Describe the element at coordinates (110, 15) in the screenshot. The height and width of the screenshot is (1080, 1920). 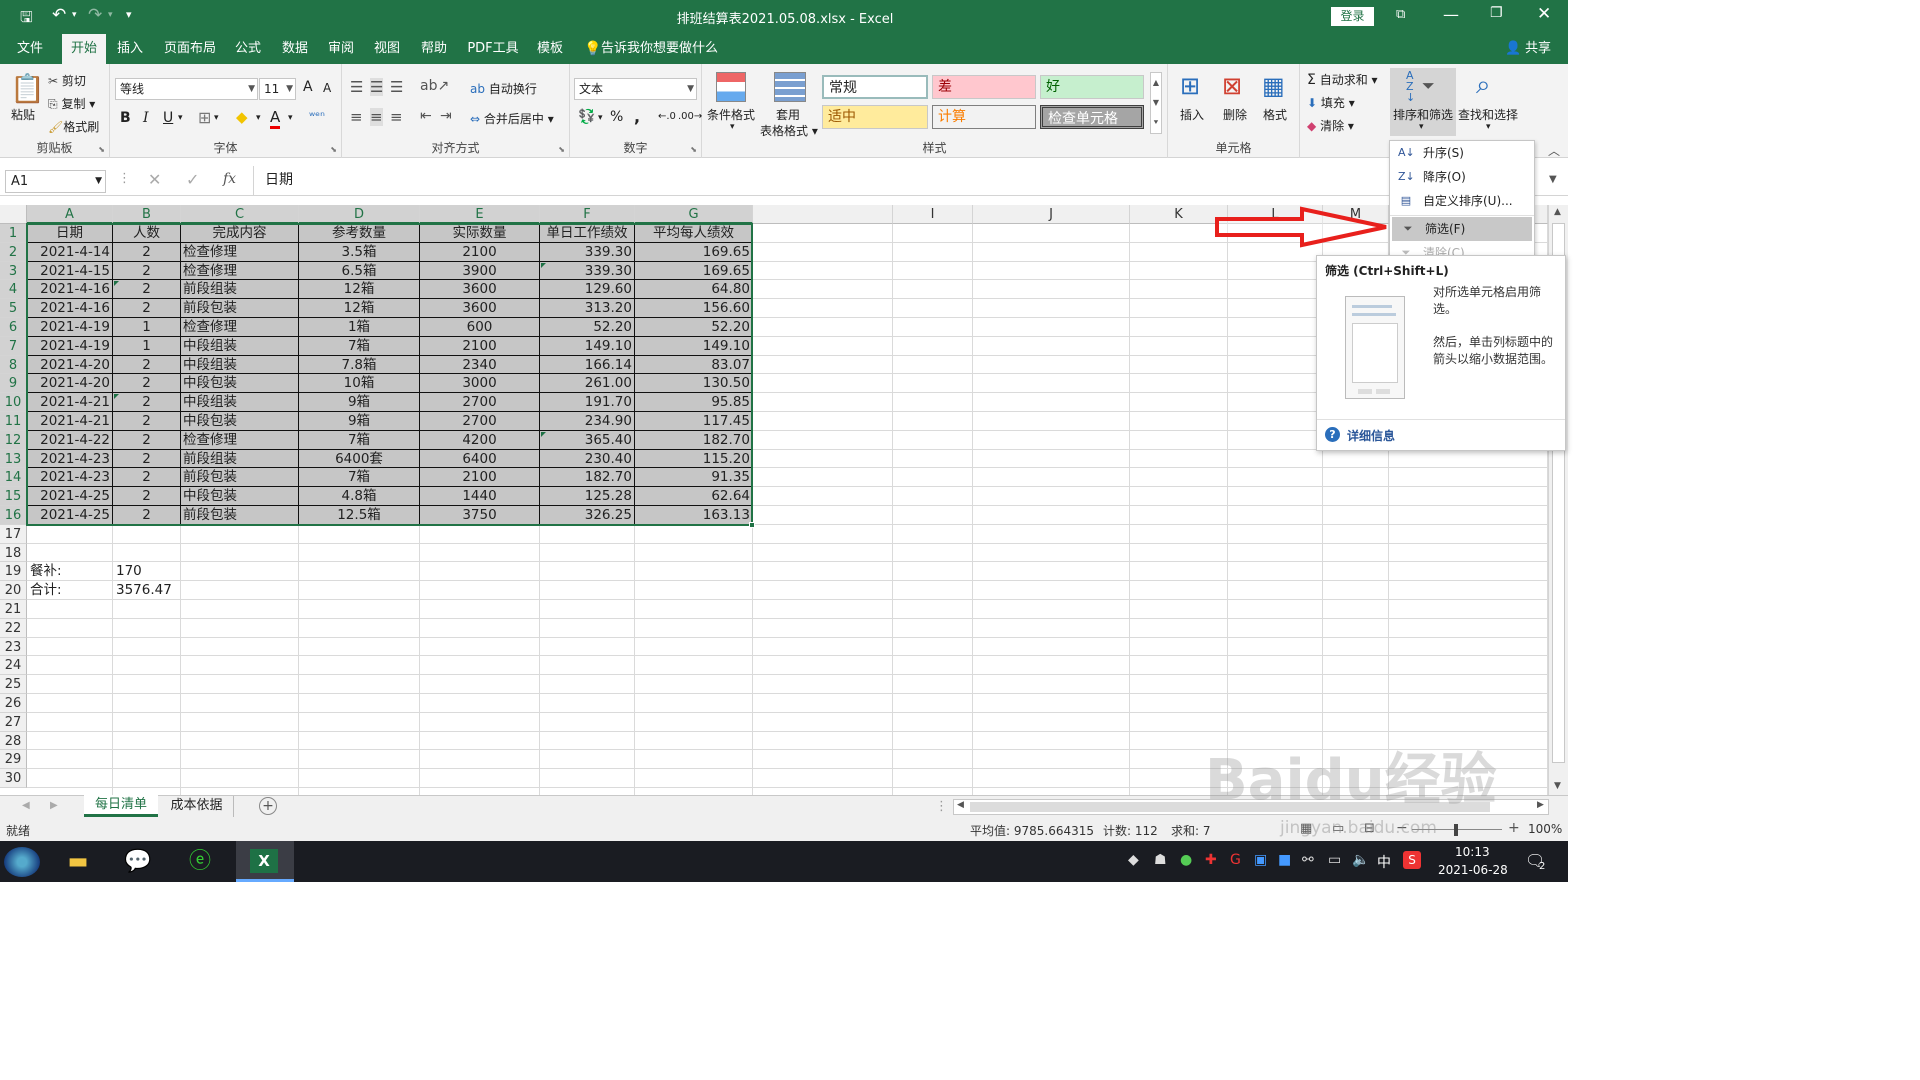
I see `redo-dropdown-icon: ▾` at that location.